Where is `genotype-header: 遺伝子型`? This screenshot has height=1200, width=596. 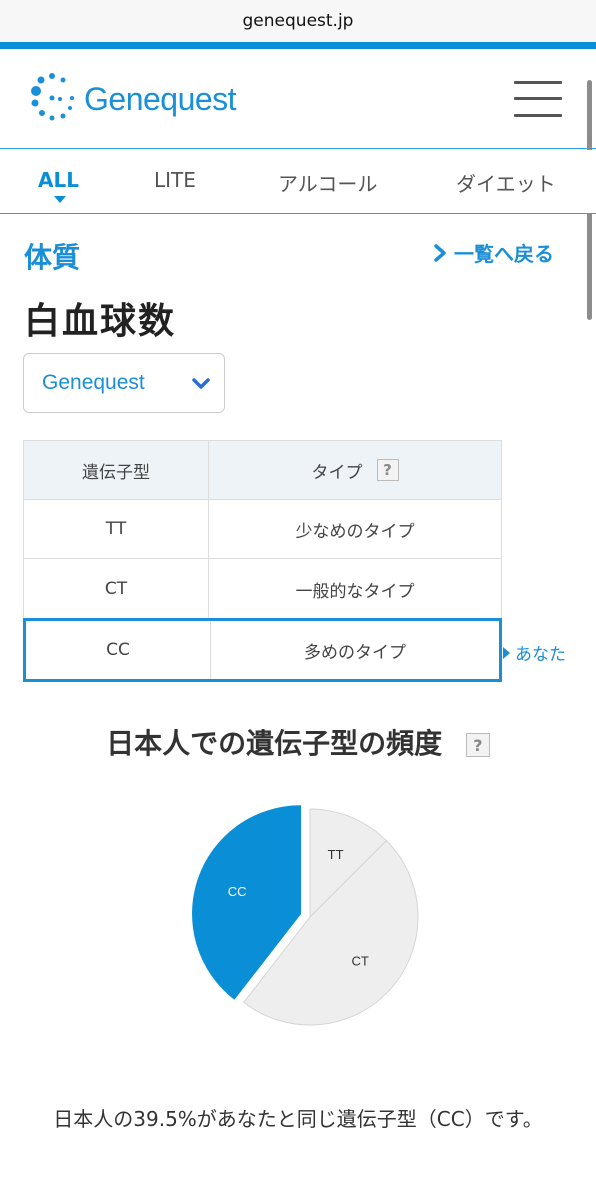
genotype-header: 遺伝子型 is located at coordinates (116, 470).